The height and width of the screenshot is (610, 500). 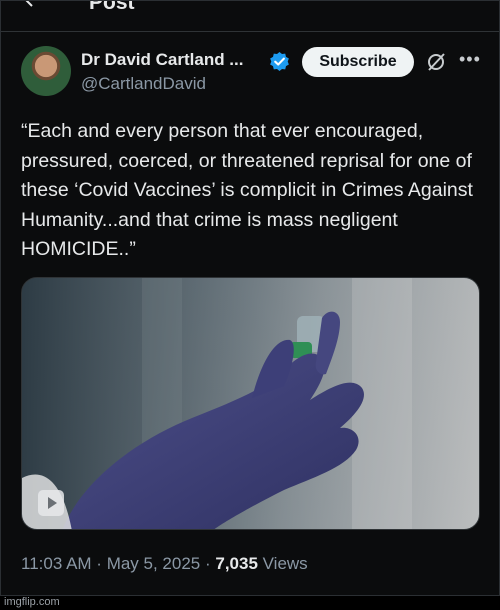 I want to click on more-horizontal-icon: •••, so click(x=469, y=59).